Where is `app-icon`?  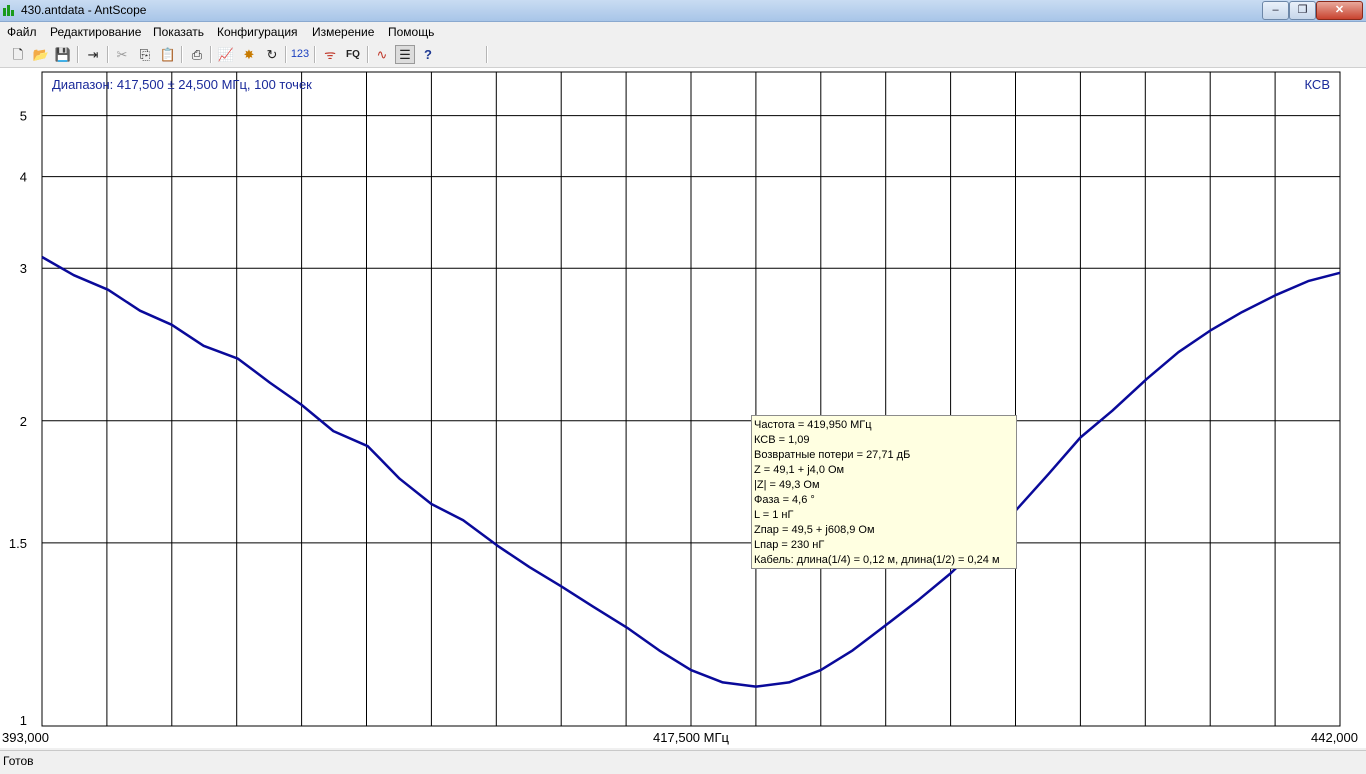
app-icon is located at coordinates (8, 10).